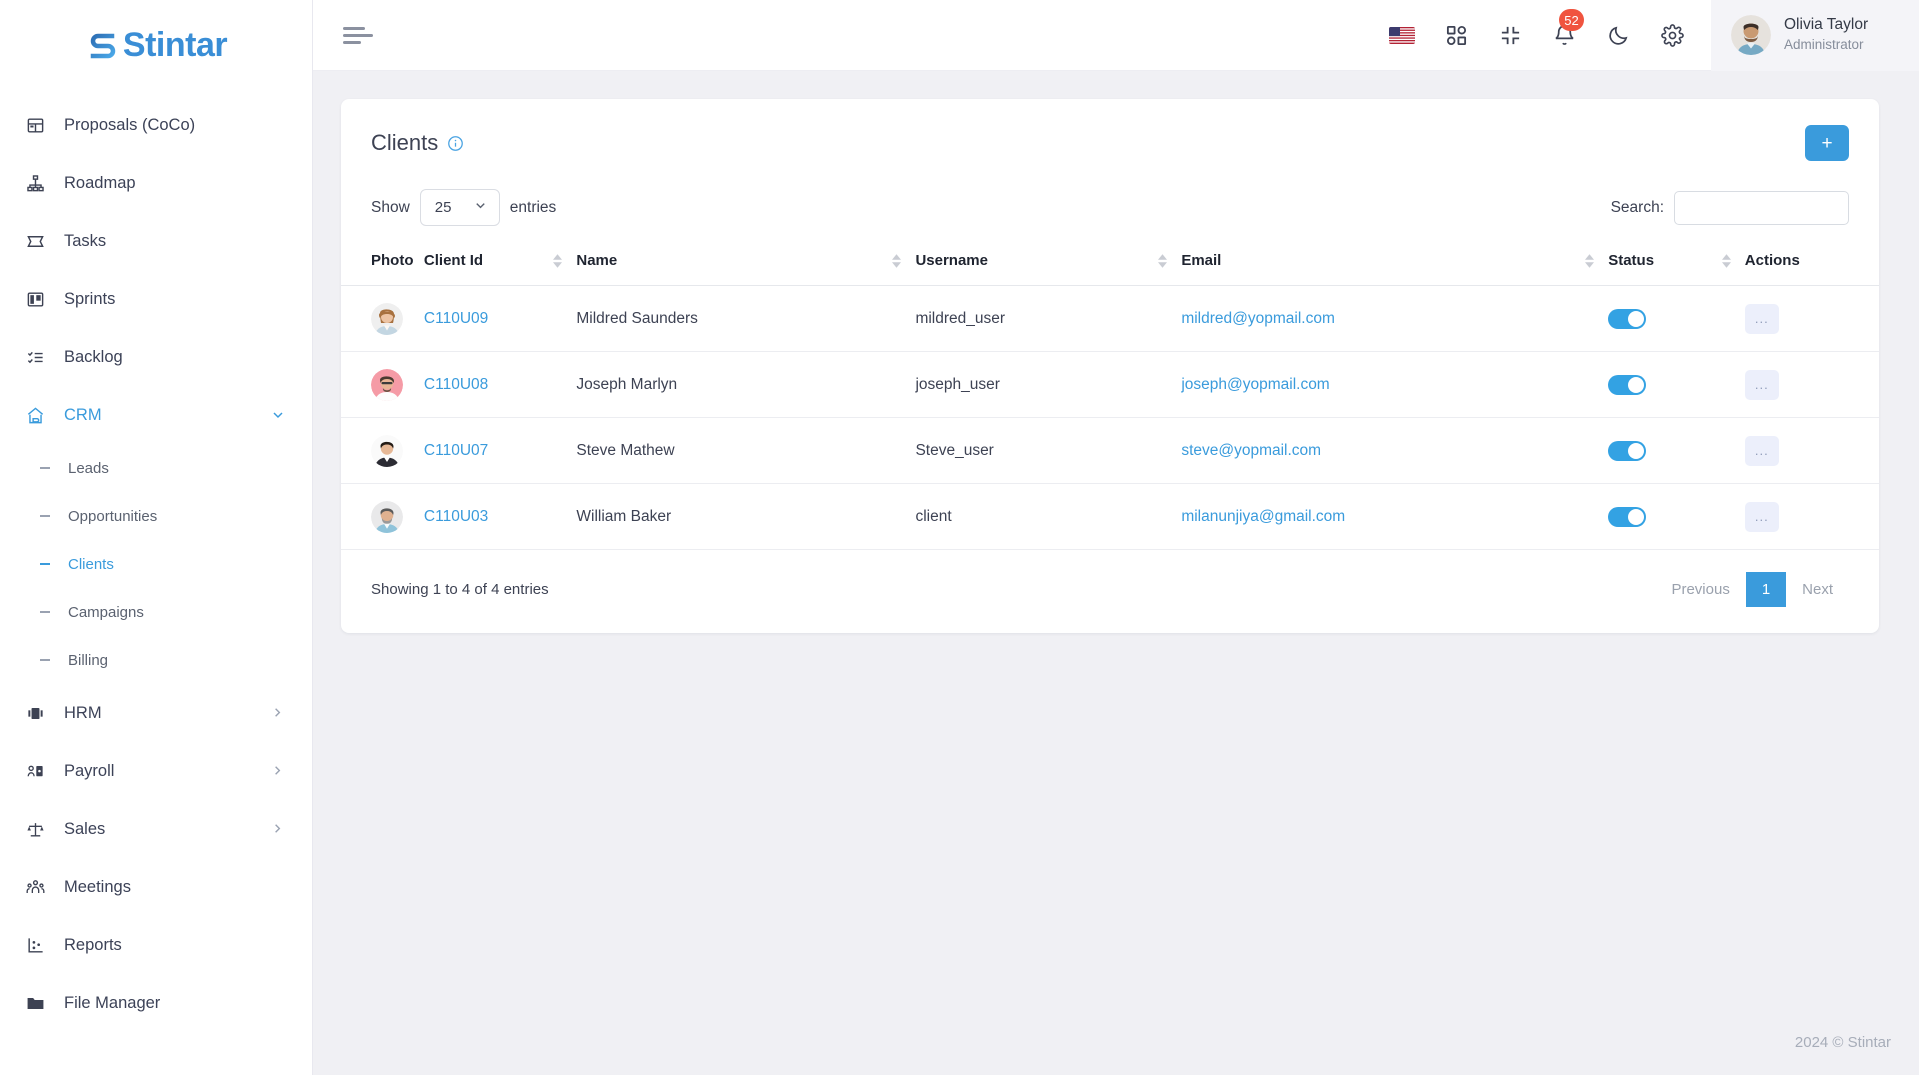  What do you see at coordinates (156, 660) in the screenshot?
I see `sidebar-subitem-billing: Billing` at bounding box center [156, 660].